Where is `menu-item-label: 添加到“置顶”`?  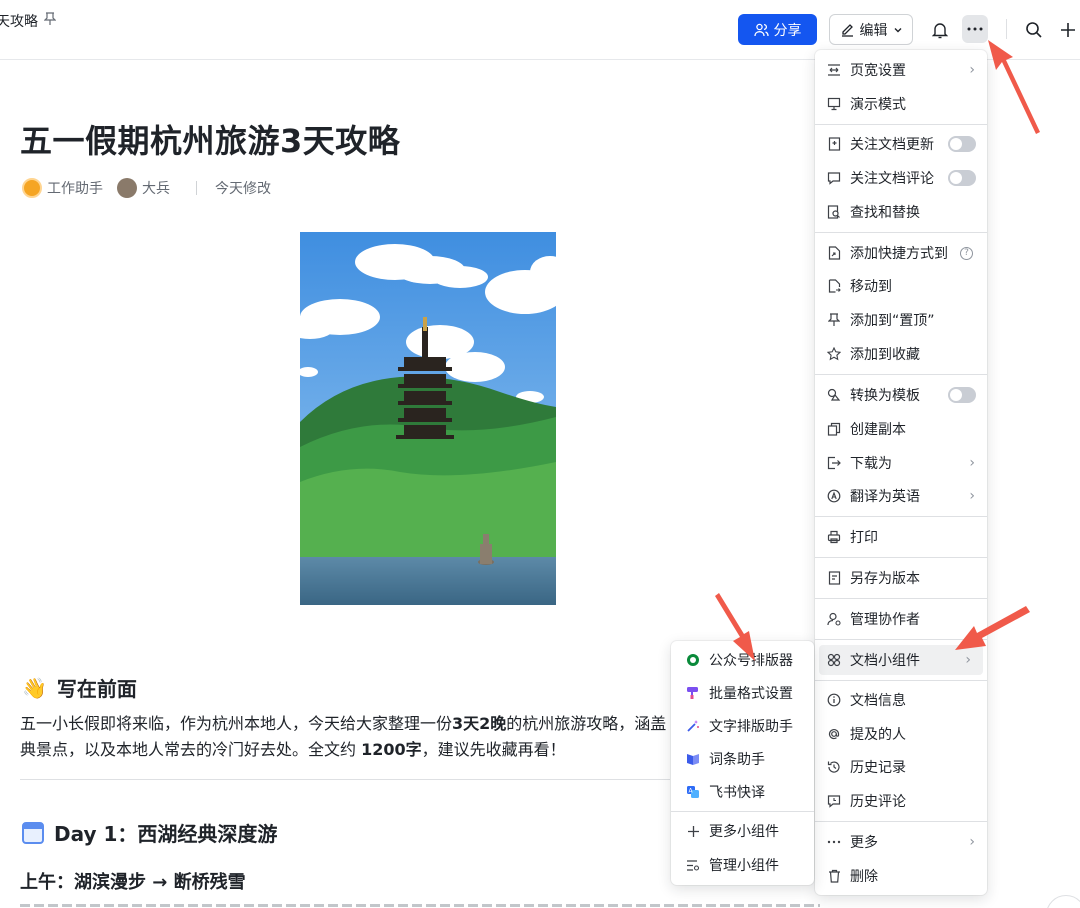
menu-item-label: 添加到“置顶” is located at coordinates (892, 321).